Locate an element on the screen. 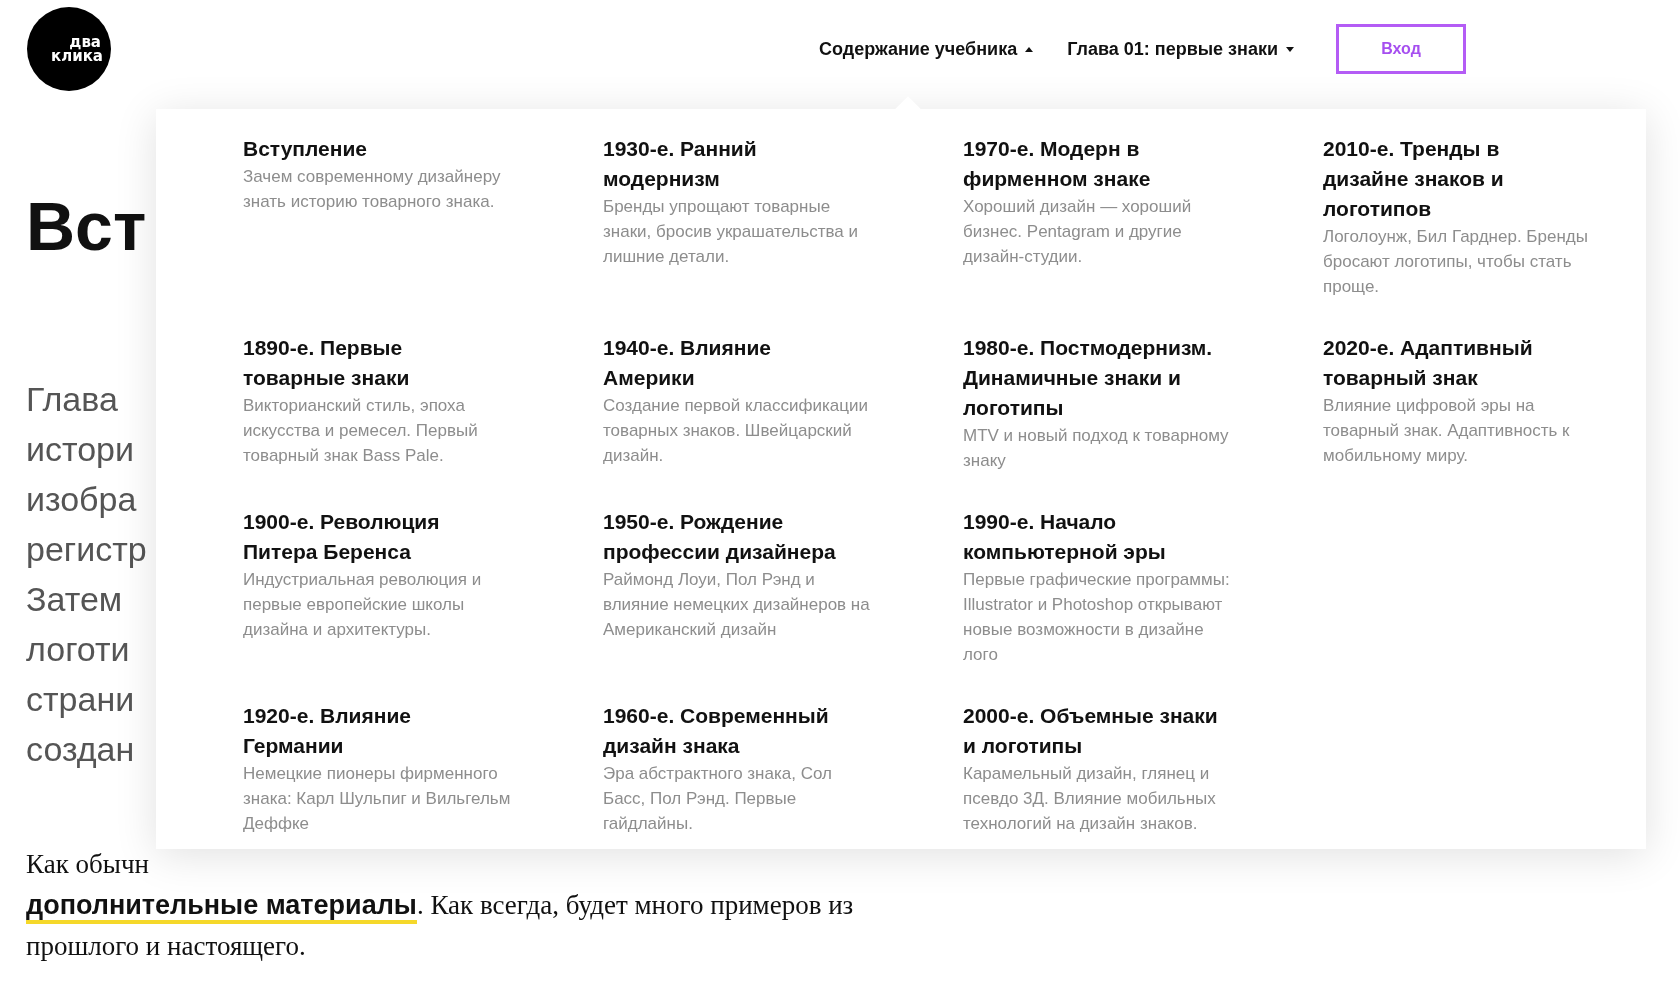 The image size is (1680, 994). chapter-description: Эра абстрактного знака, Сол Басс, Пол Рэнд. Первые гайдлайны. is located at coordinates (718, 799).